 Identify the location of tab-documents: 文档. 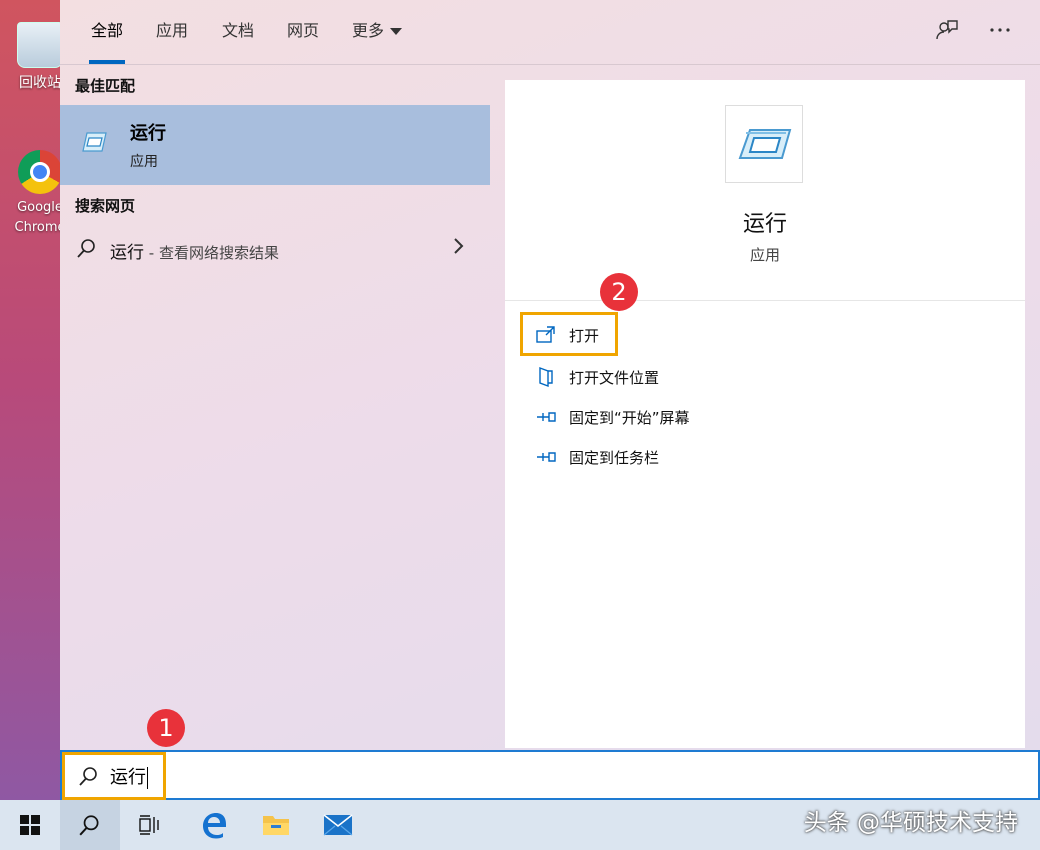
(238, 32).